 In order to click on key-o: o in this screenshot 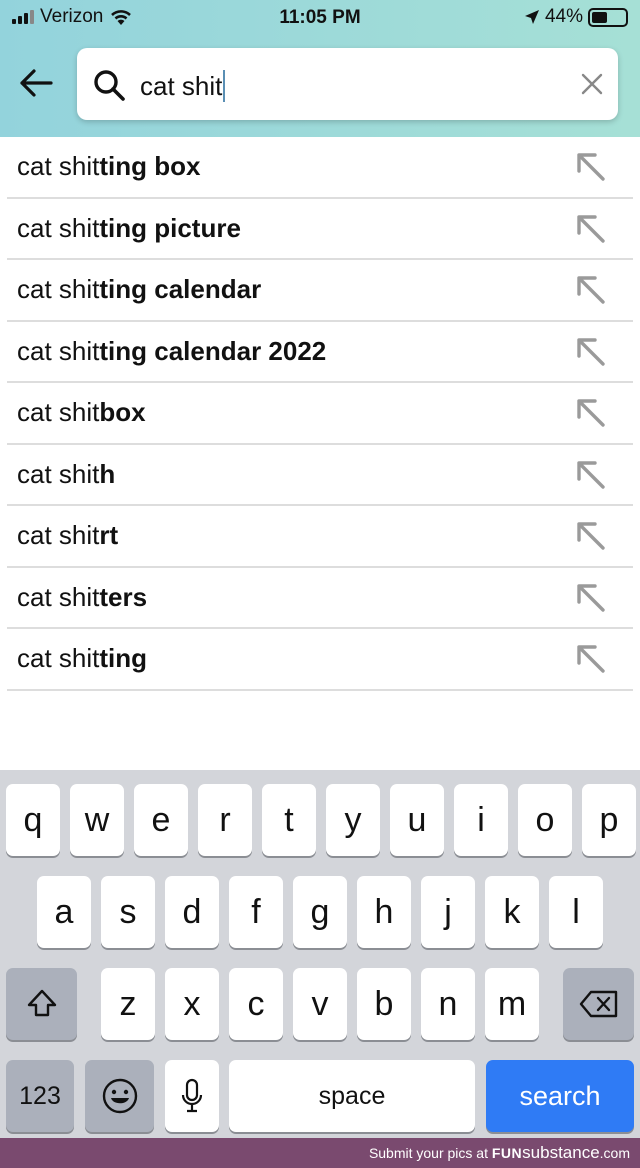, I will do `click(545, 820)`.